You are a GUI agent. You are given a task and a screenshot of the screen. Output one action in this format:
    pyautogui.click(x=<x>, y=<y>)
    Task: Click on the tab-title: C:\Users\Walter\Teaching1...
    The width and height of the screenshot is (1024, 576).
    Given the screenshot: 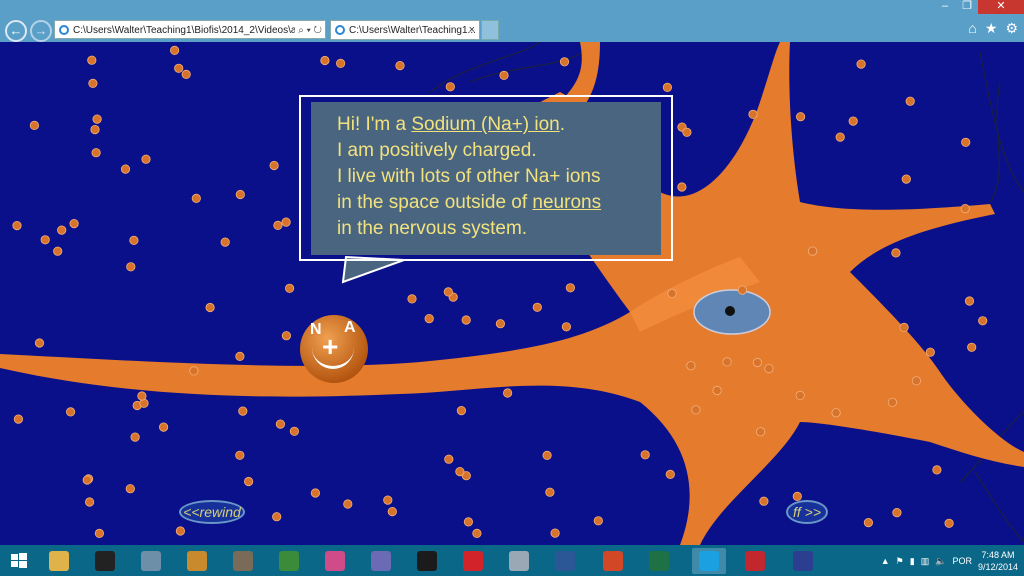 What is the action you would take?
    pyautogui.click(x=412, y=30)
    